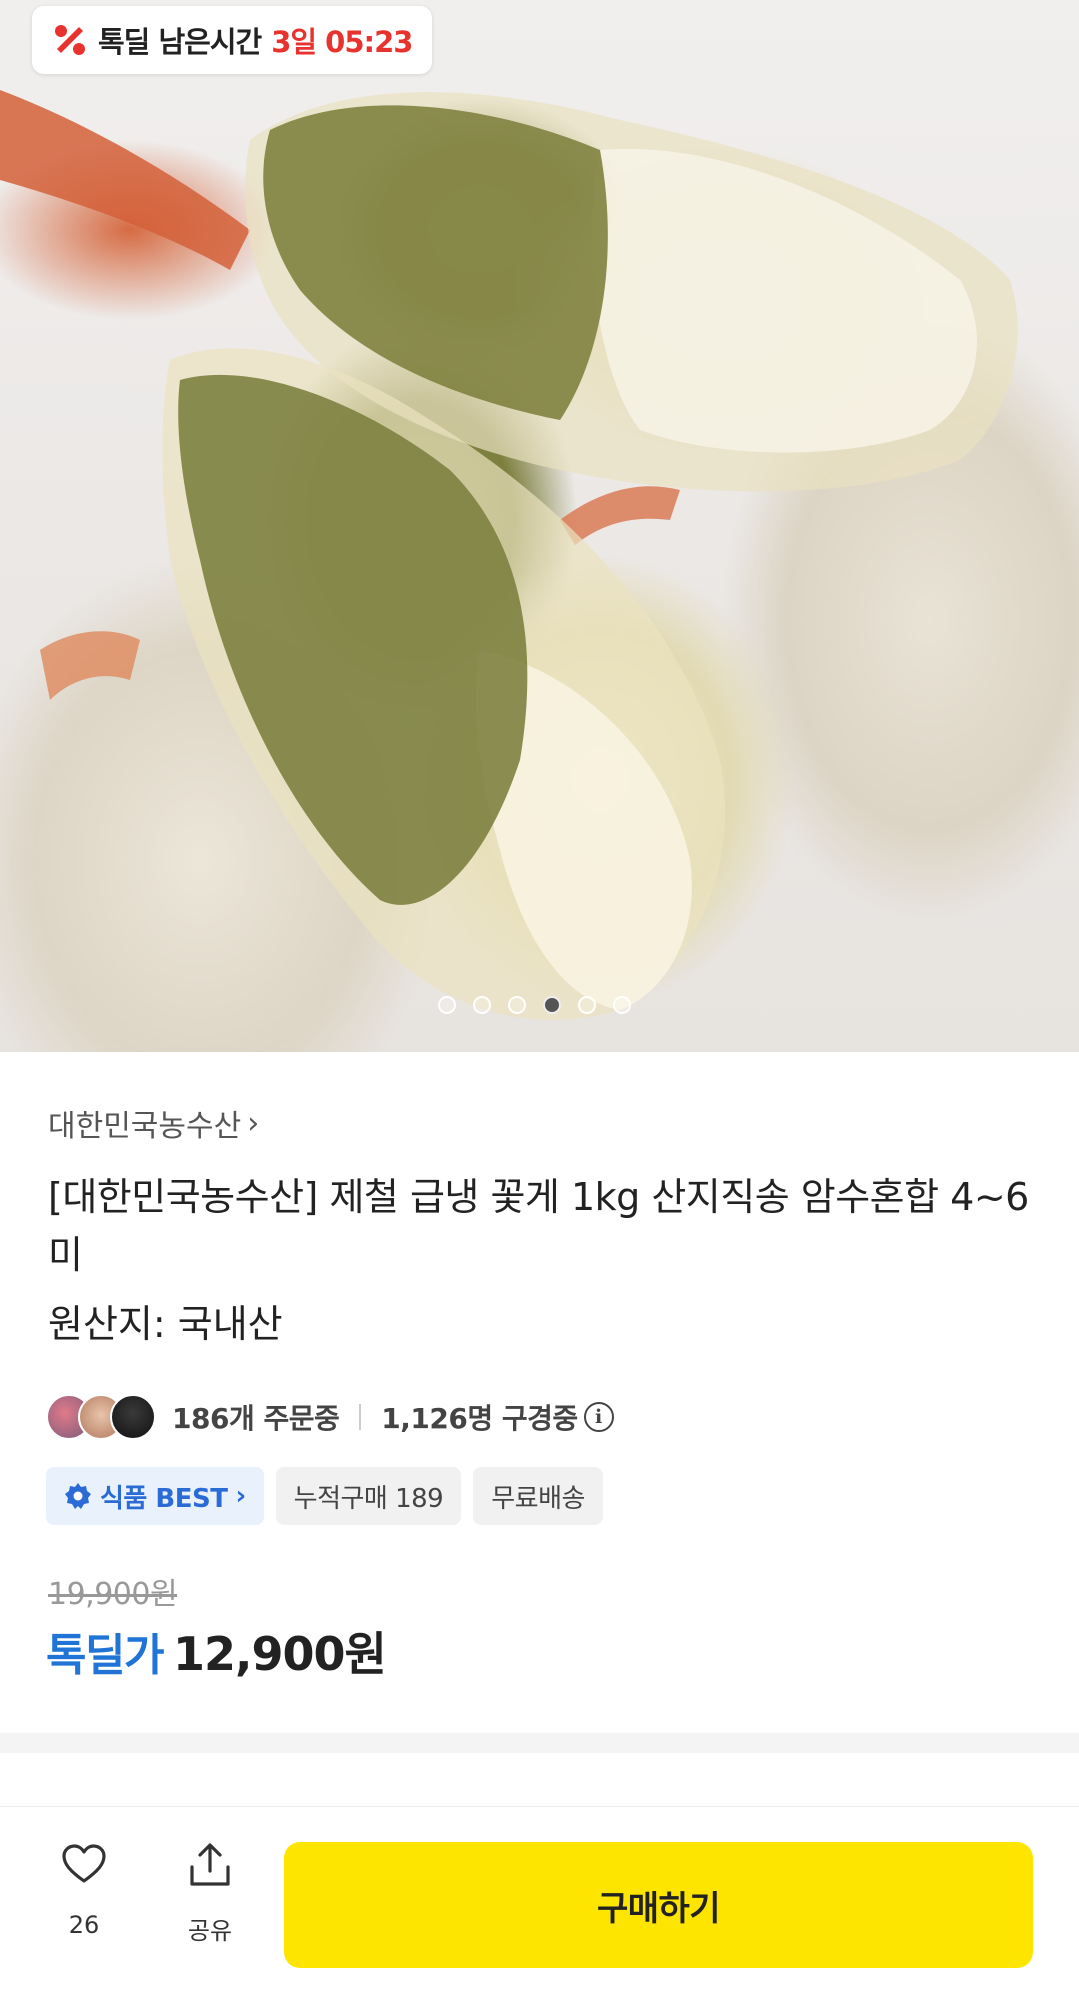 The image size is (1079, 1996). What do you see at coordinates (538, 1496) in the screenshot?
I see `free-shipping-chip: 무료배송` at bounding box center [538, 1496].